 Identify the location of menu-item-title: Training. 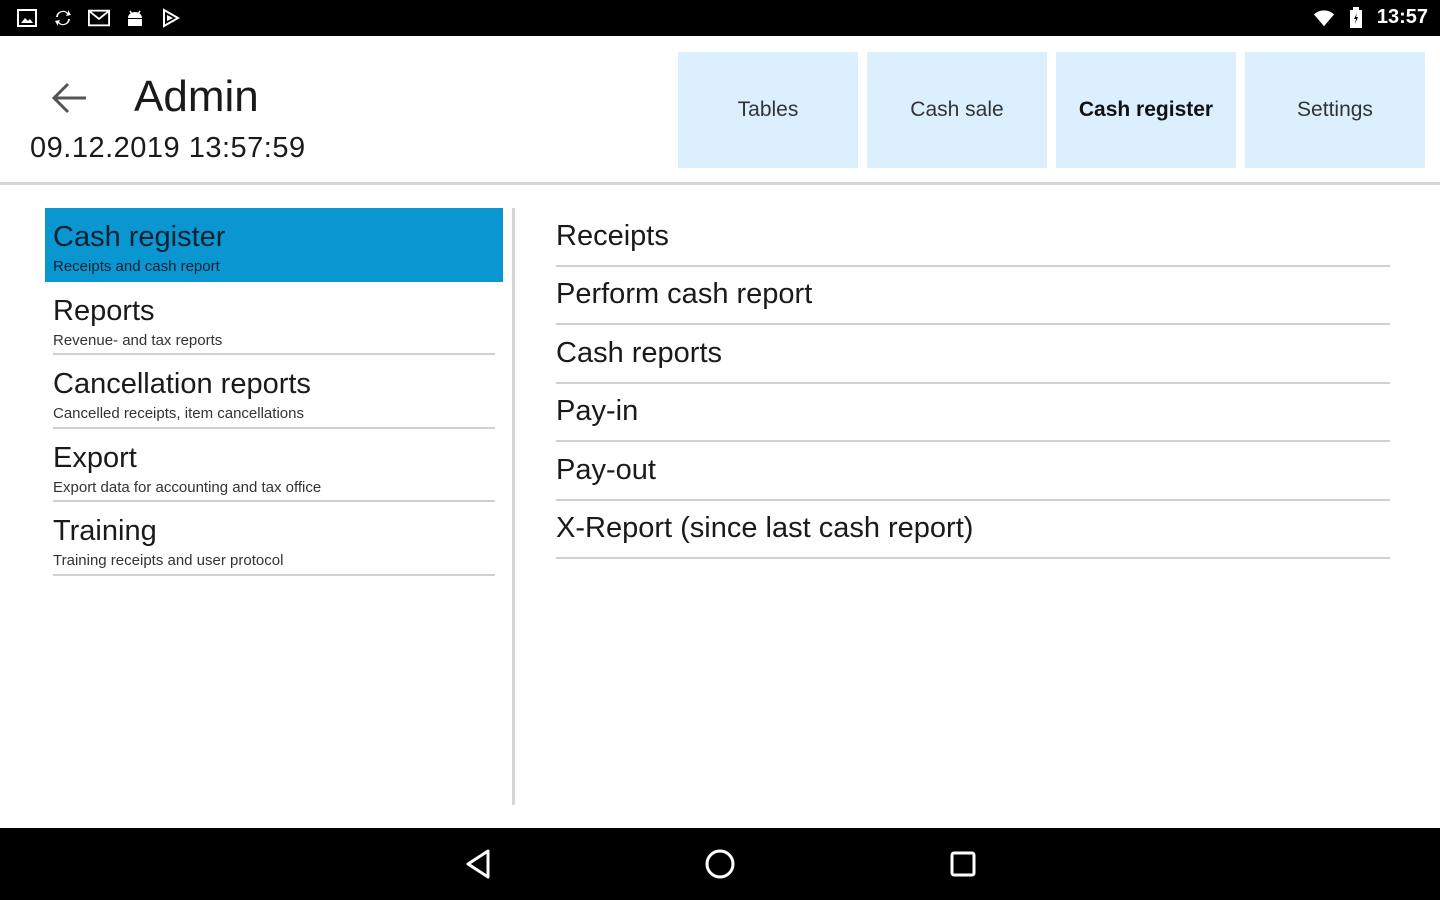
(105, 531).